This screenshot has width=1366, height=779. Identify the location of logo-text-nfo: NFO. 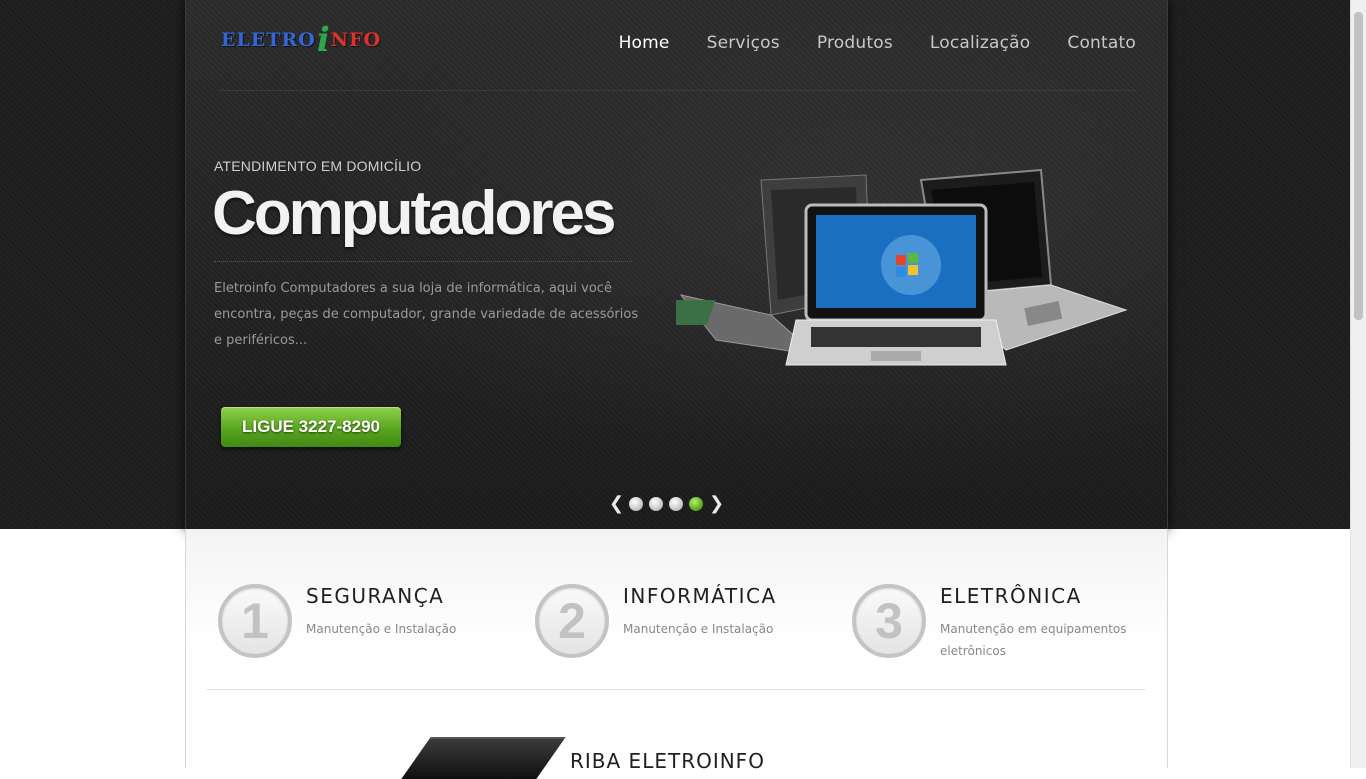
(356, 40).